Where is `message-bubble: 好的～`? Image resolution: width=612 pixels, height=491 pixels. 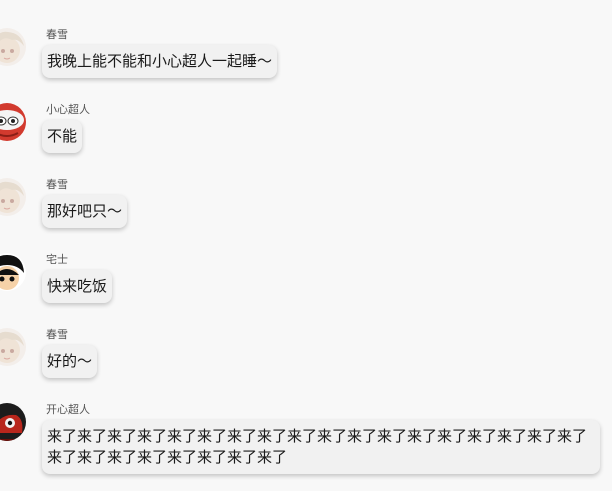 message-bubble: 好的～ is located at coordinates (70, 361).